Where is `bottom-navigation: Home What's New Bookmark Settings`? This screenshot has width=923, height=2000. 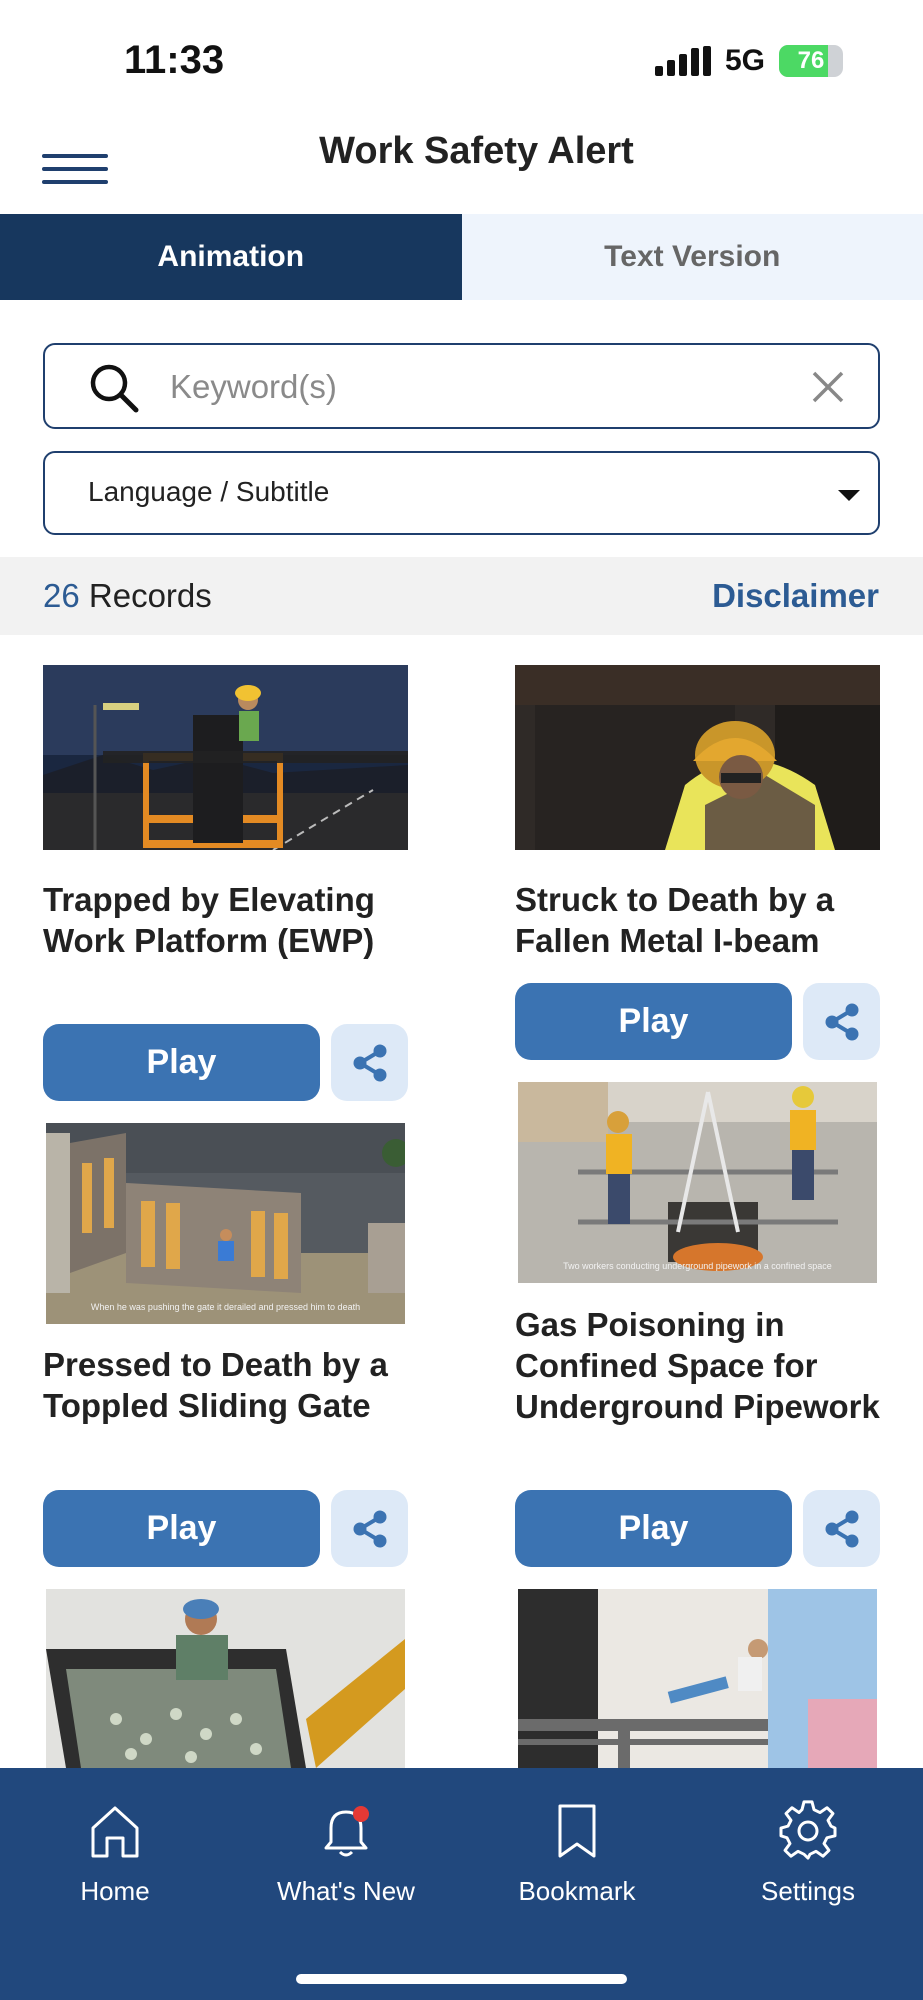
bottom-navigation: Home What's New Bookmark Settings is located at coordinates (461, 1884).